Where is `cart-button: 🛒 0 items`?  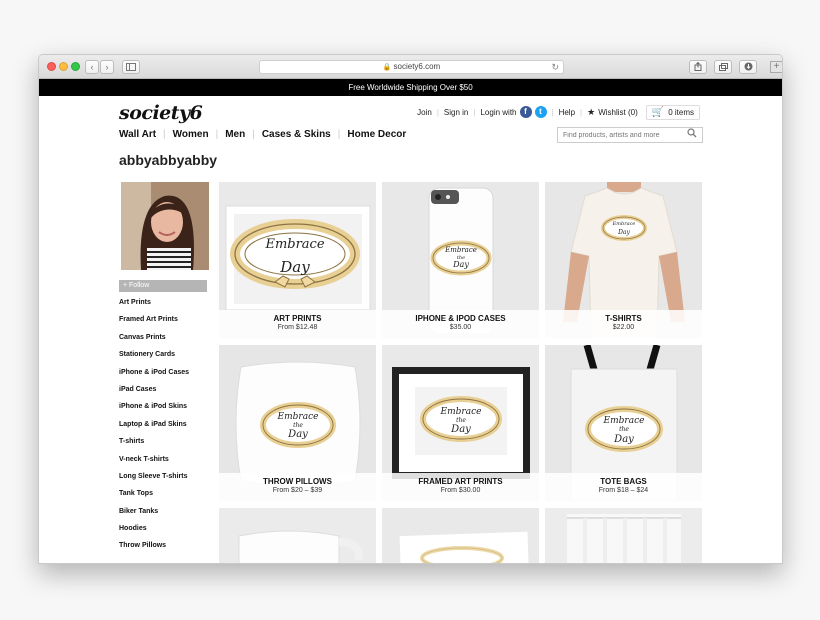
cart-button: 🛒 0 items is located at coordinates (672, 112).